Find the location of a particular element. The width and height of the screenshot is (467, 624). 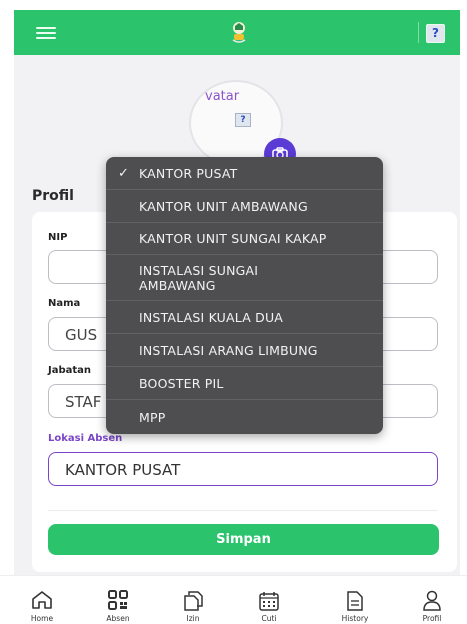

nav-item-cuti: Cuti is located at coordinates (269, 600).